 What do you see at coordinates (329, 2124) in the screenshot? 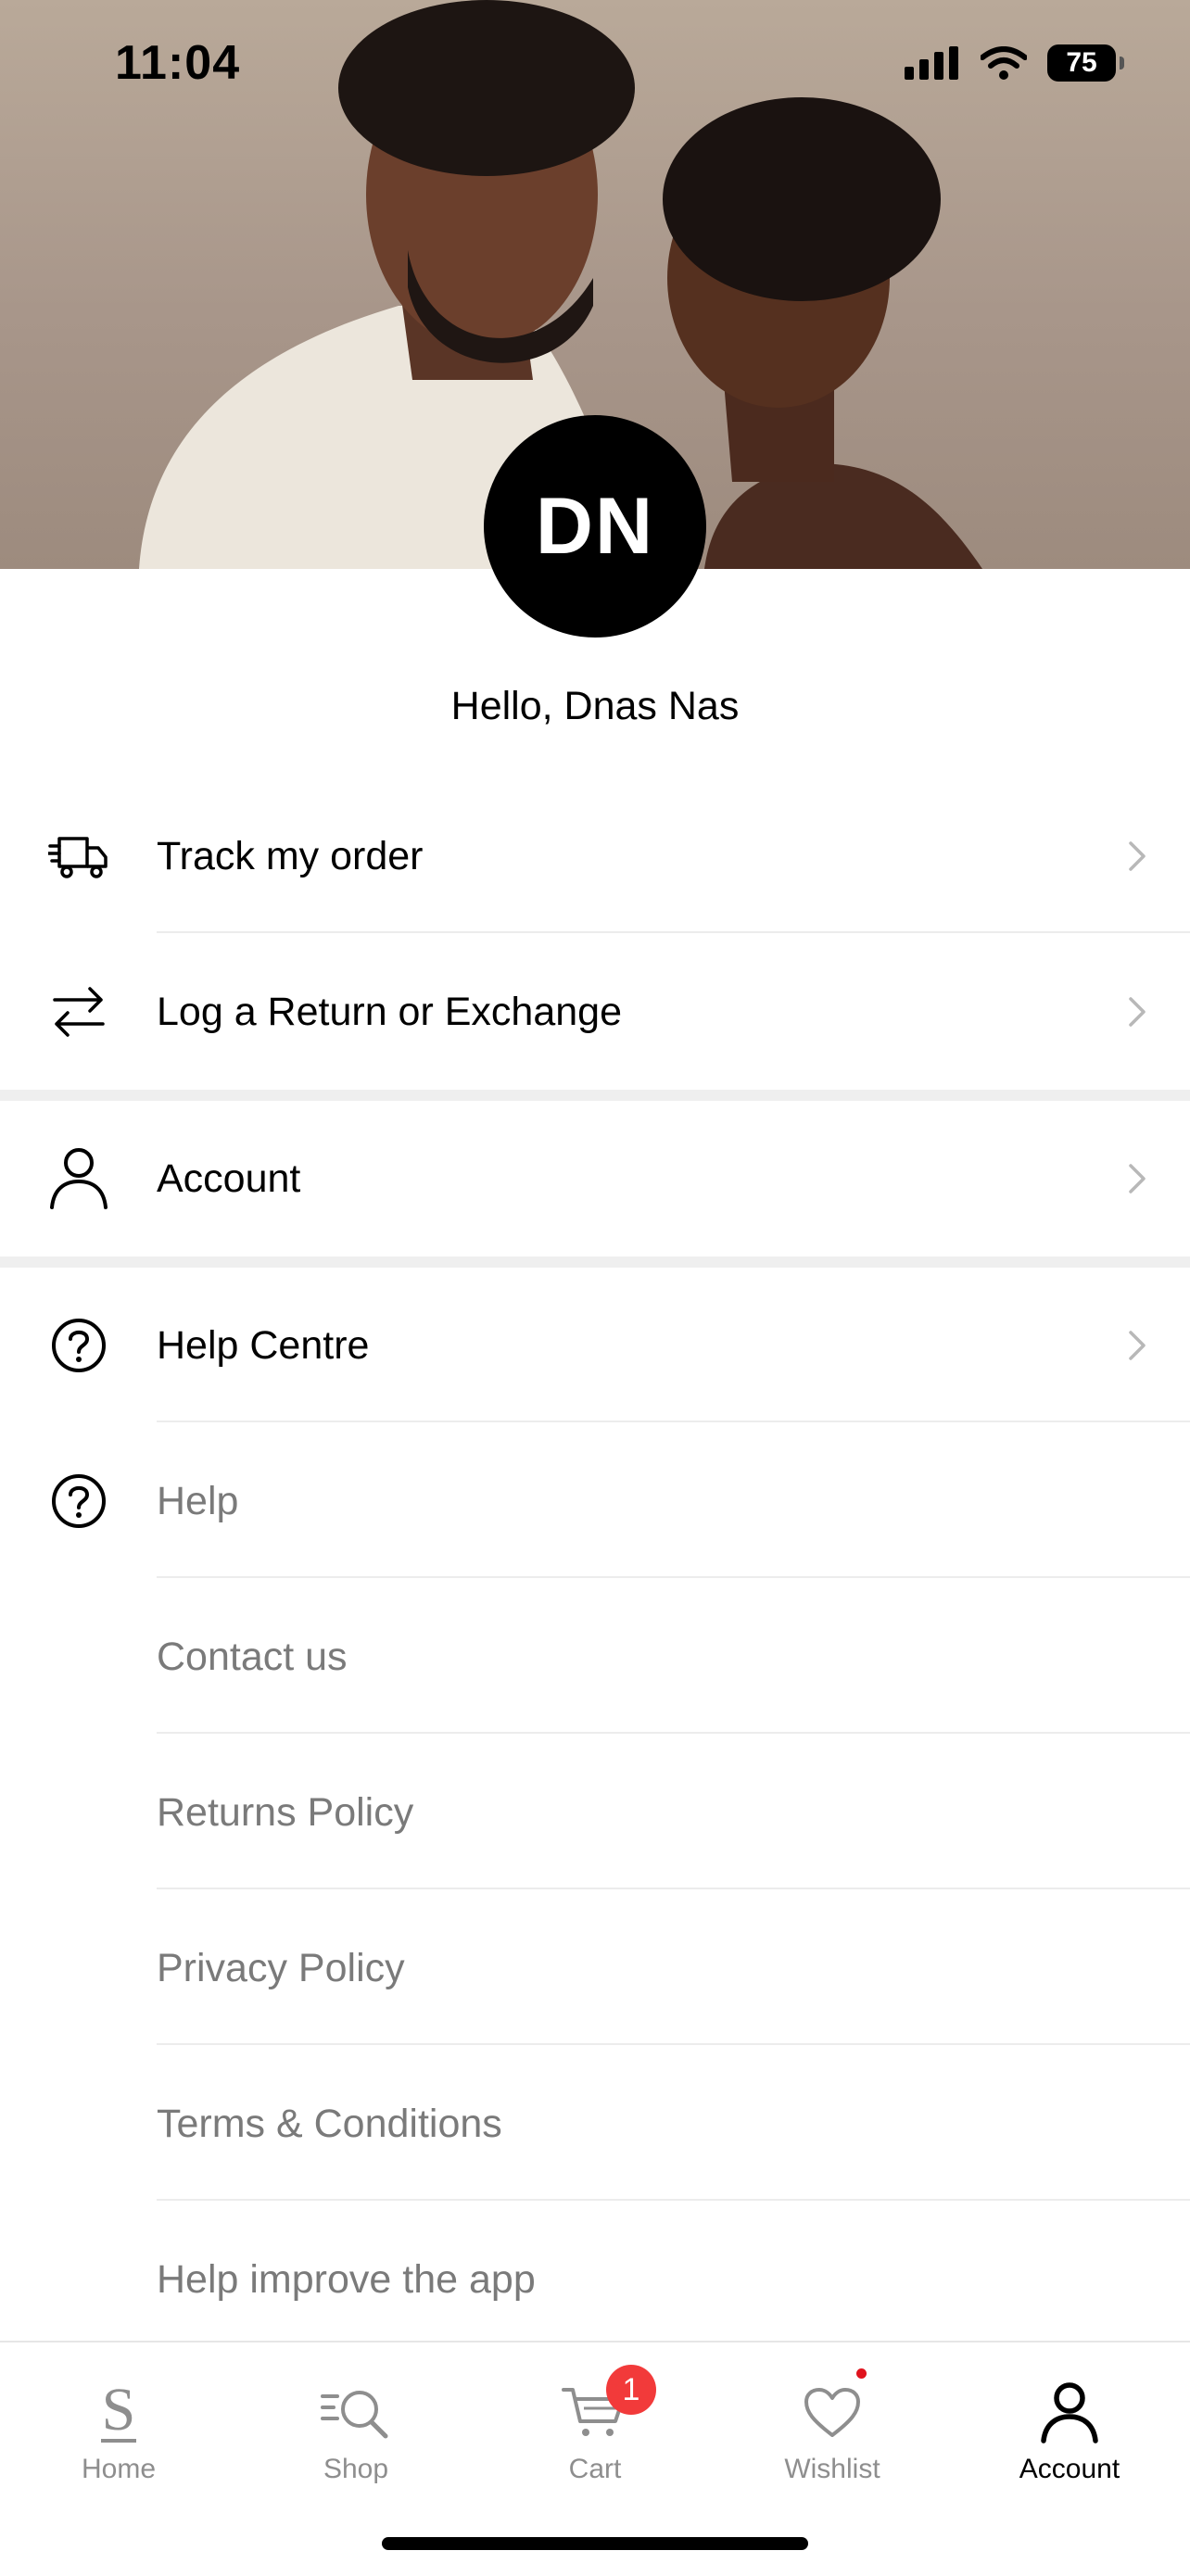
I see `terms-conditions-label: Terms & Conditions` at bounding box center [329, 2124].